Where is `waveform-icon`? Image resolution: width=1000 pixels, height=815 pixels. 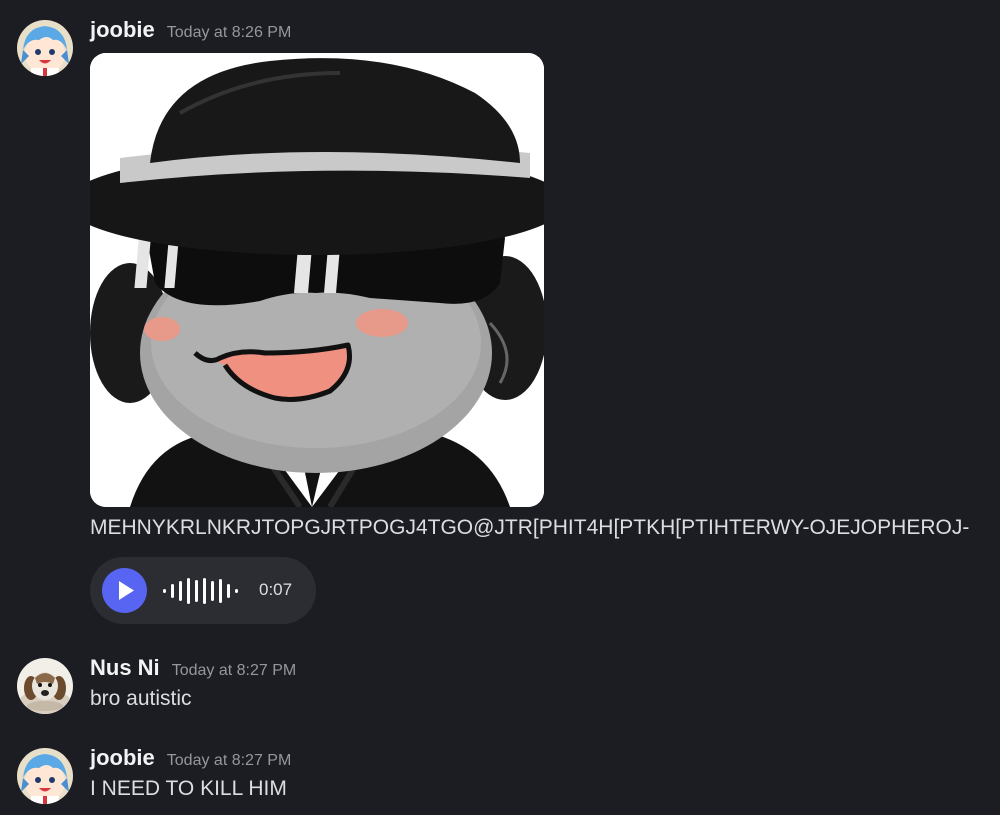 waveform-icon is located at coordinates (204, 591).